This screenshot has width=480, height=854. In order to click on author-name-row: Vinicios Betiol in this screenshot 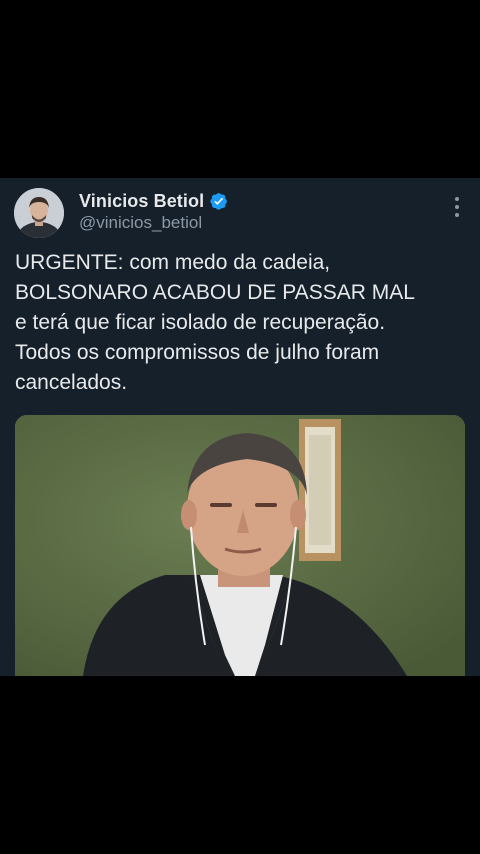, I will do `click(153, 201)`.